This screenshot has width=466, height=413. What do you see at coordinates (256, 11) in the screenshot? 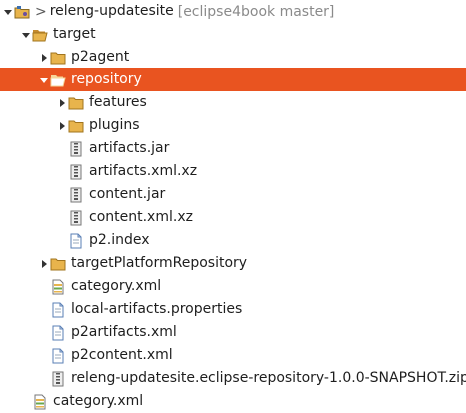
I see `git-branch-decoration: [eclipse4book master]` at bounding box center [256, 11].